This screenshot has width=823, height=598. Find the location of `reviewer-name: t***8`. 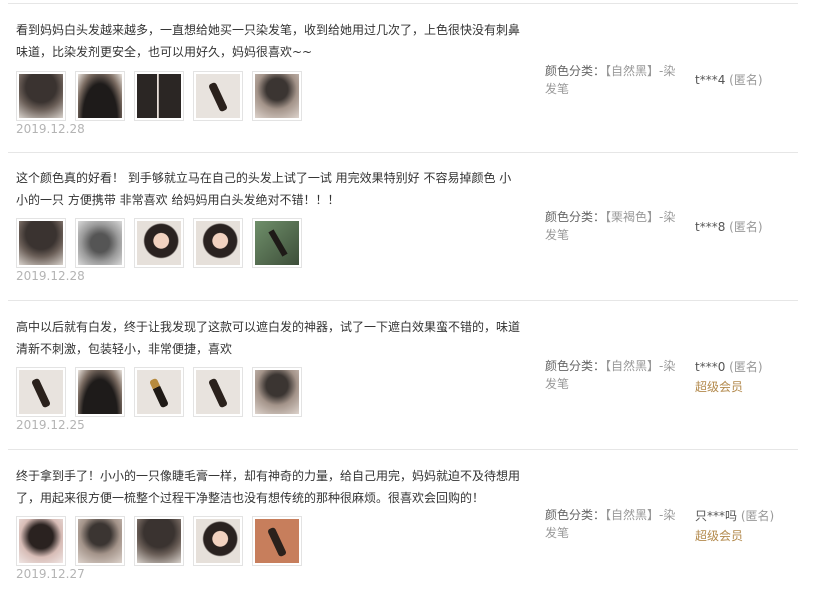

reviewer-name: t***8 is located at coordinates (710, 227).